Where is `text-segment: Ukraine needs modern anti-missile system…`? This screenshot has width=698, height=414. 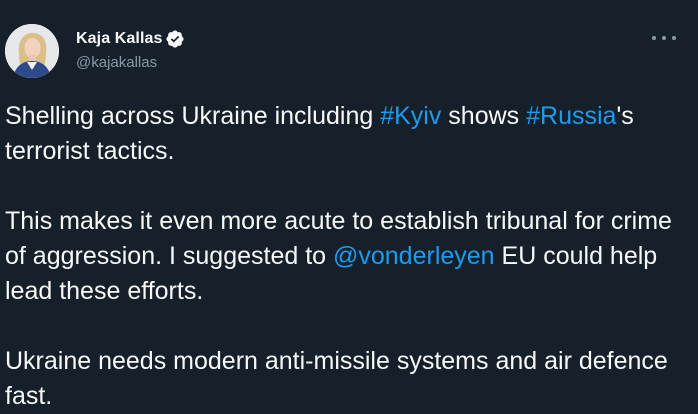 text-segment: Ukraine needs modern anti-missile system… is located at coordinates (336, 378).